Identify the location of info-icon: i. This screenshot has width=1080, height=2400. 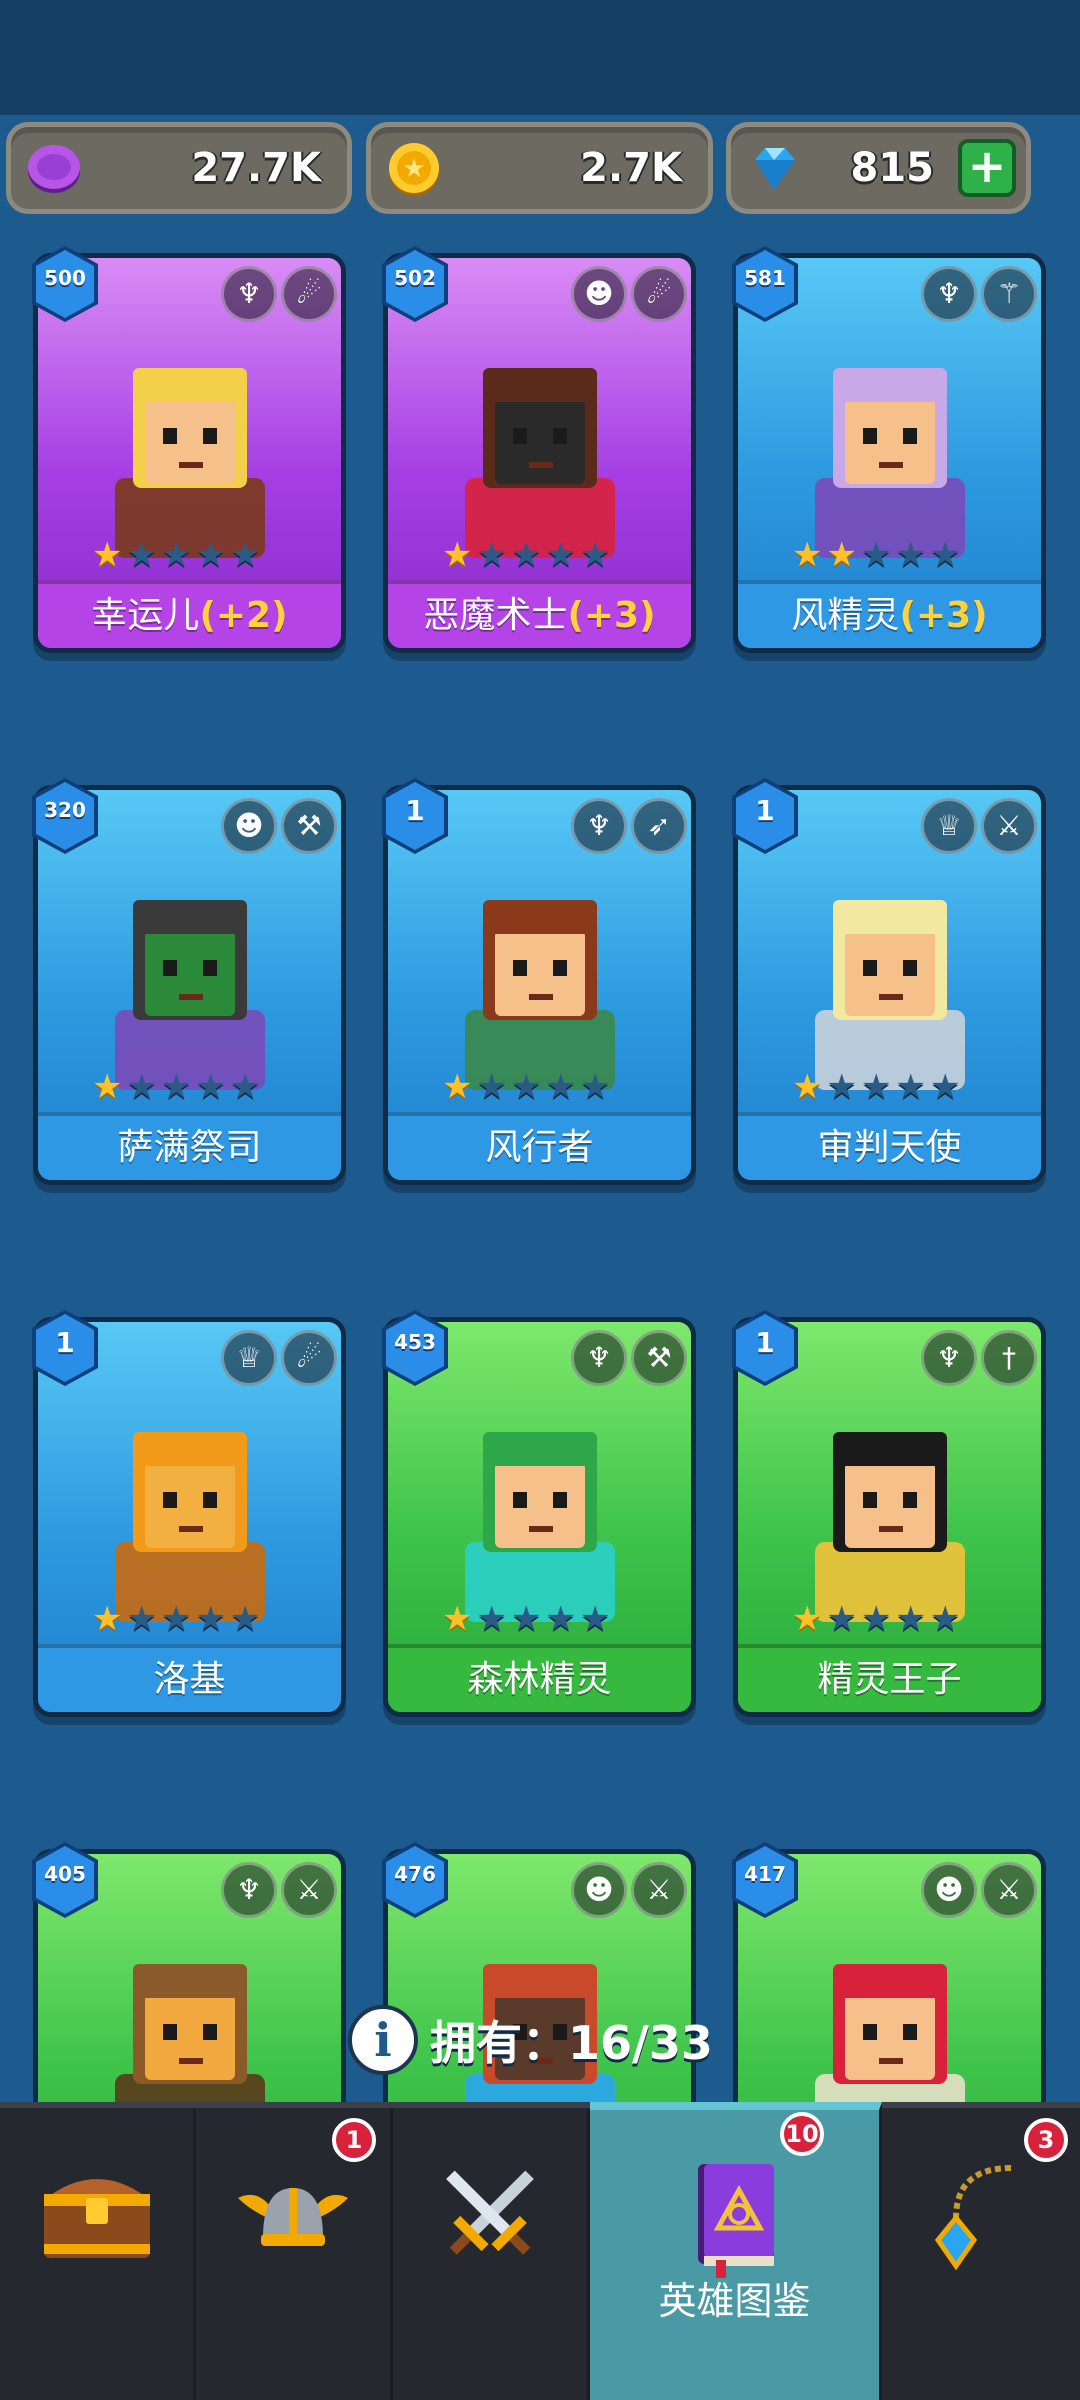
(383, 2040).